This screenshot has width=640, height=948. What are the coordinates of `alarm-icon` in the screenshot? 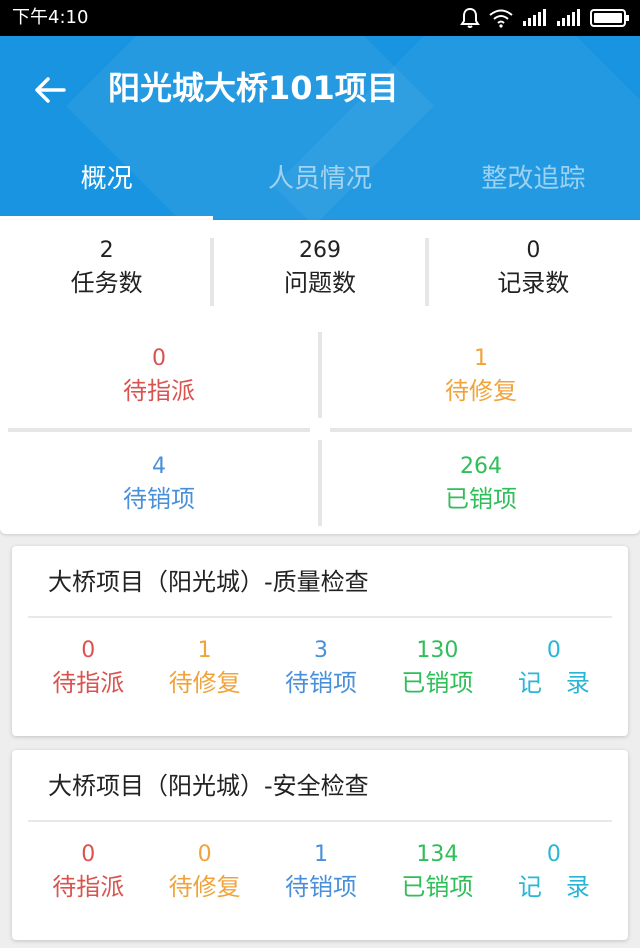 It's located at (470, 18).